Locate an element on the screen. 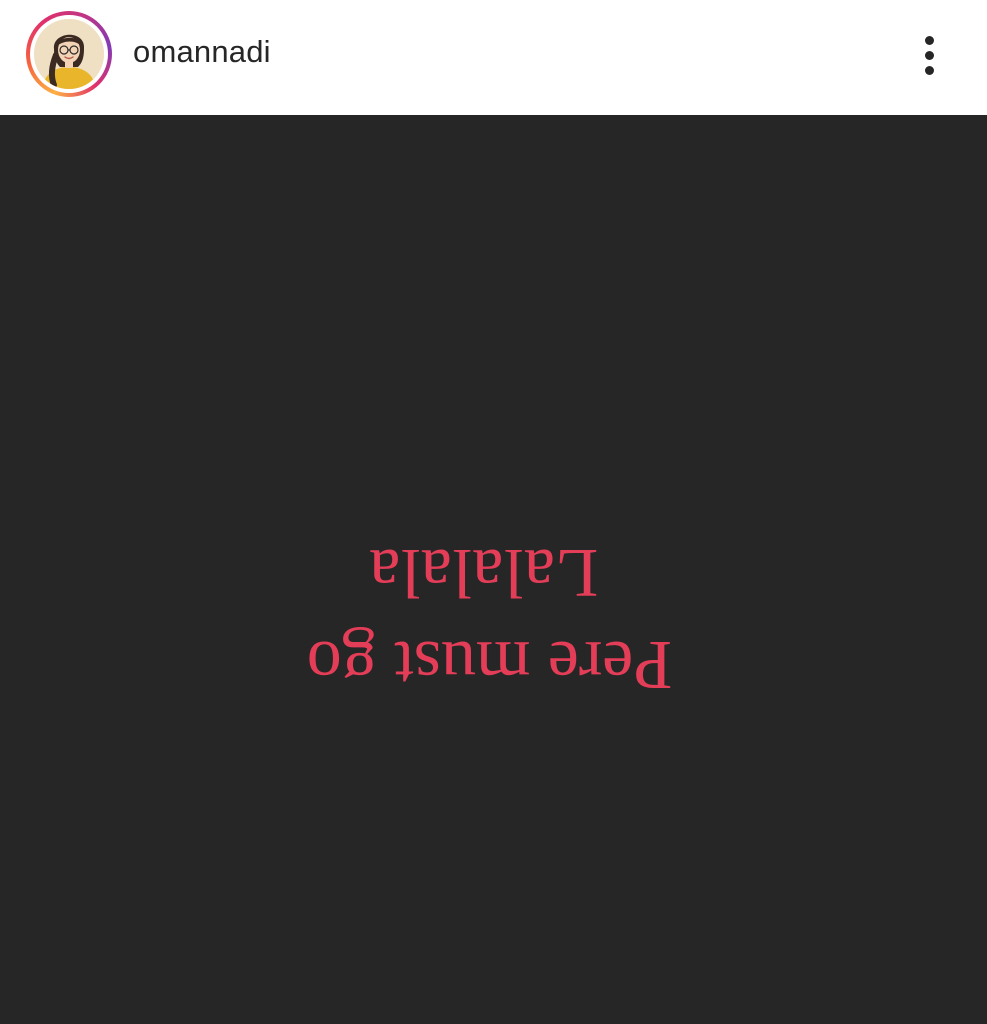 This screenshot has height=1024, width=987. avatar-illustration is located at coordinates (69, 54).